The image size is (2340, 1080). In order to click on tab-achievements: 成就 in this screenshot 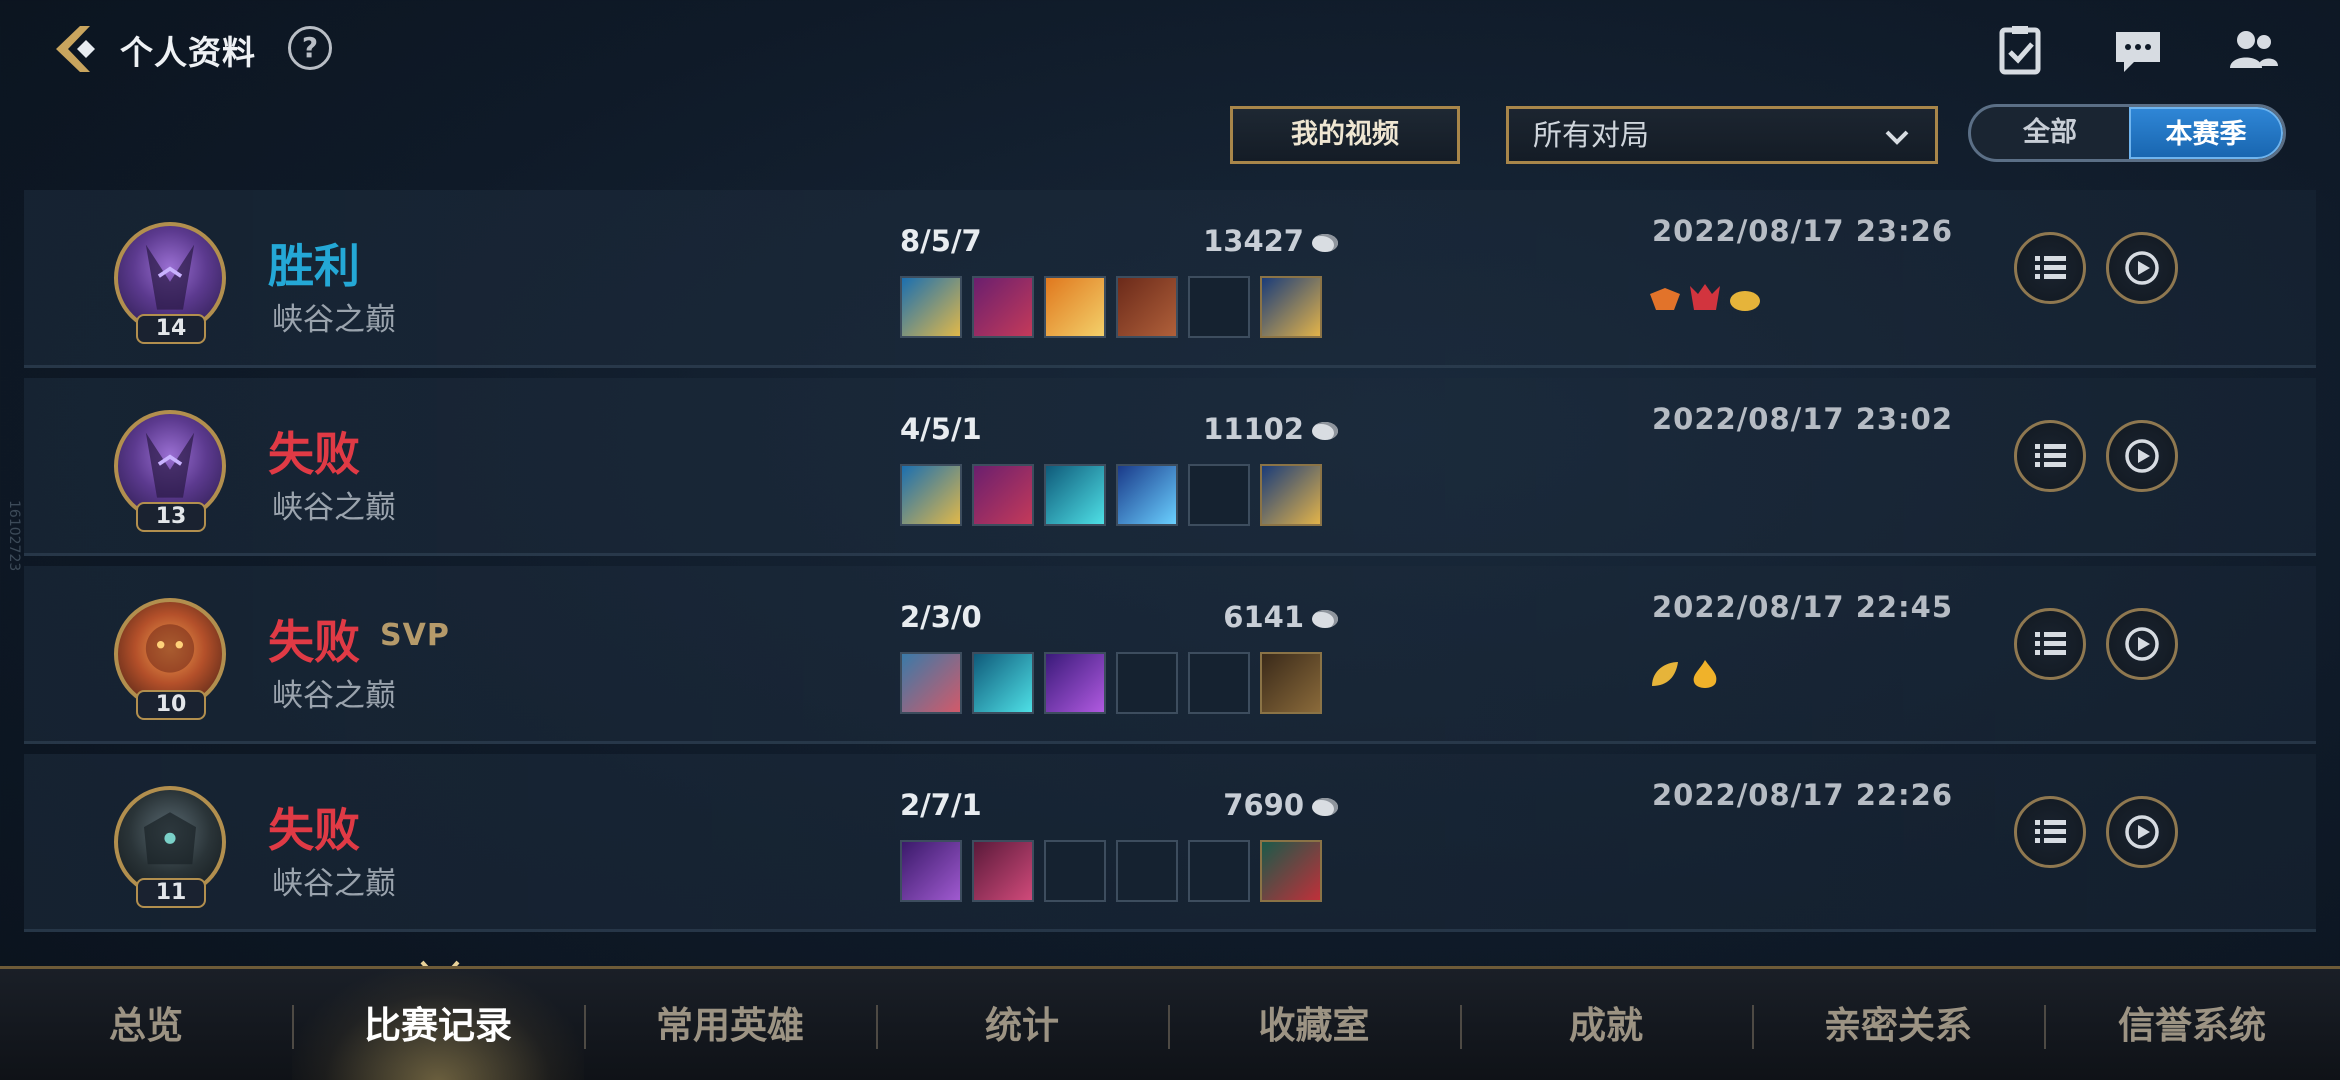, I will do `click(1606, 1024)`.